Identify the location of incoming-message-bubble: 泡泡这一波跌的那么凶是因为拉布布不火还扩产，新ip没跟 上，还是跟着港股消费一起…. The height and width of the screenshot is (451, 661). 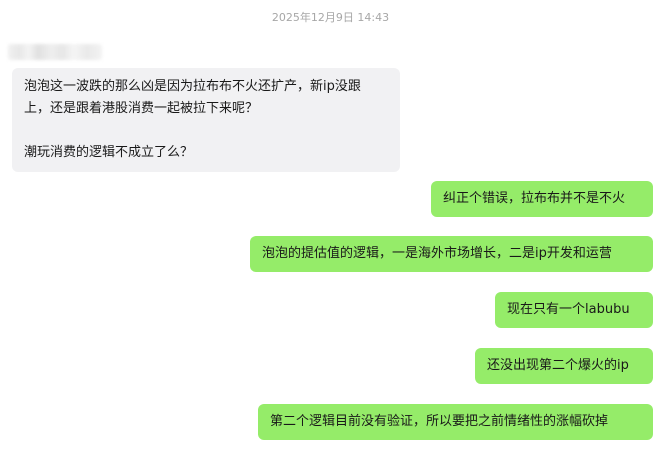
(206, 120).